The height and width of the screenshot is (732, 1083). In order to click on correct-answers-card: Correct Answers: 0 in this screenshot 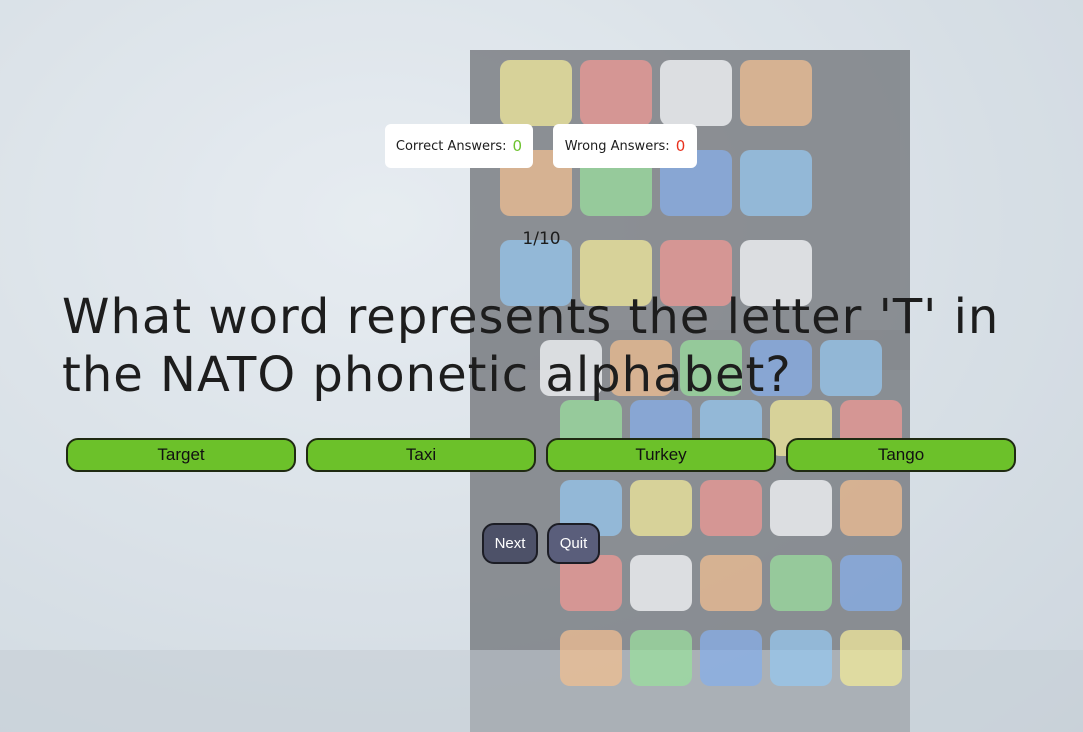, I will do `click(459, 146)`.